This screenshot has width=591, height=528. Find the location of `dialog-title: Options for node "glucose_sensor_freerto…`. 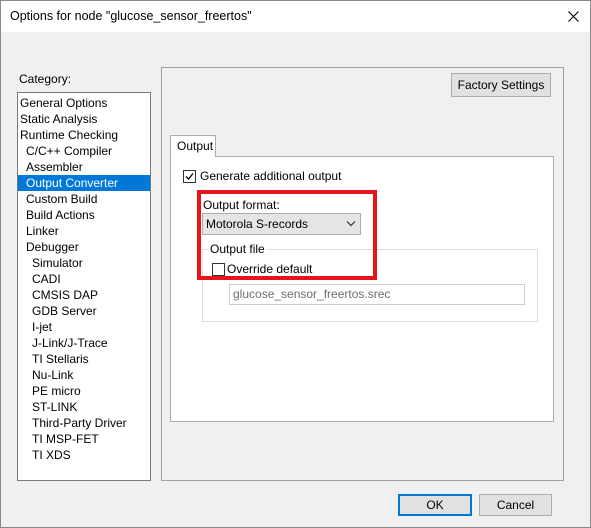

dialog-title: Options for node "glucose_sensor_freerto… is located at coordinates (131, 16).